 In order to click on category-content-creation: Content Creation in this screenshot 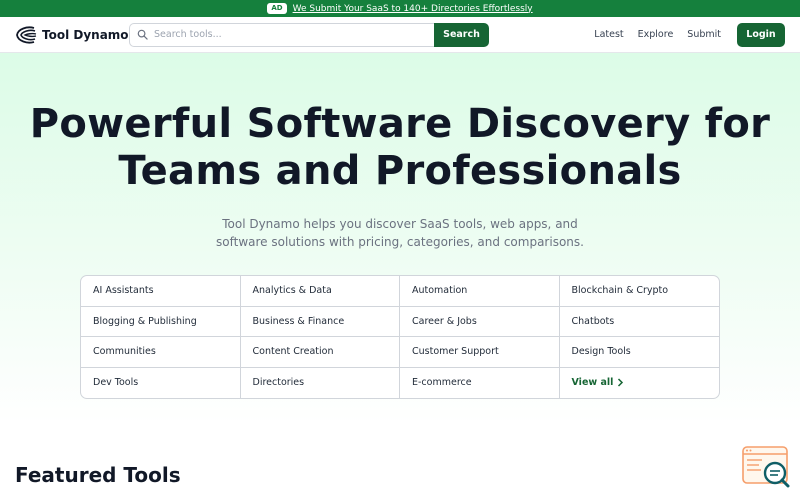, I will do `click(320, 352)`.